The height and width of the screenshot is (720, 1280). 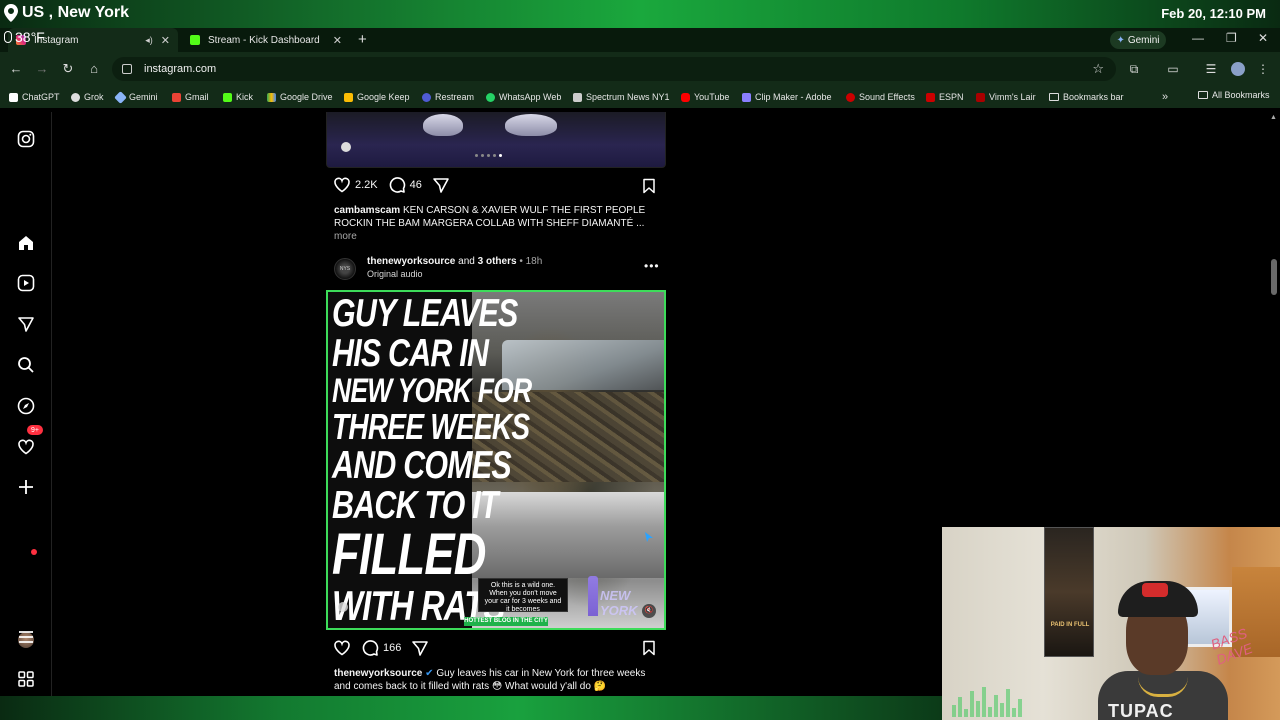 What do you see at coordinates (30, 37) in the screenshot?
I see `temperature-text: 38°F` at bounding box center [30, 37].